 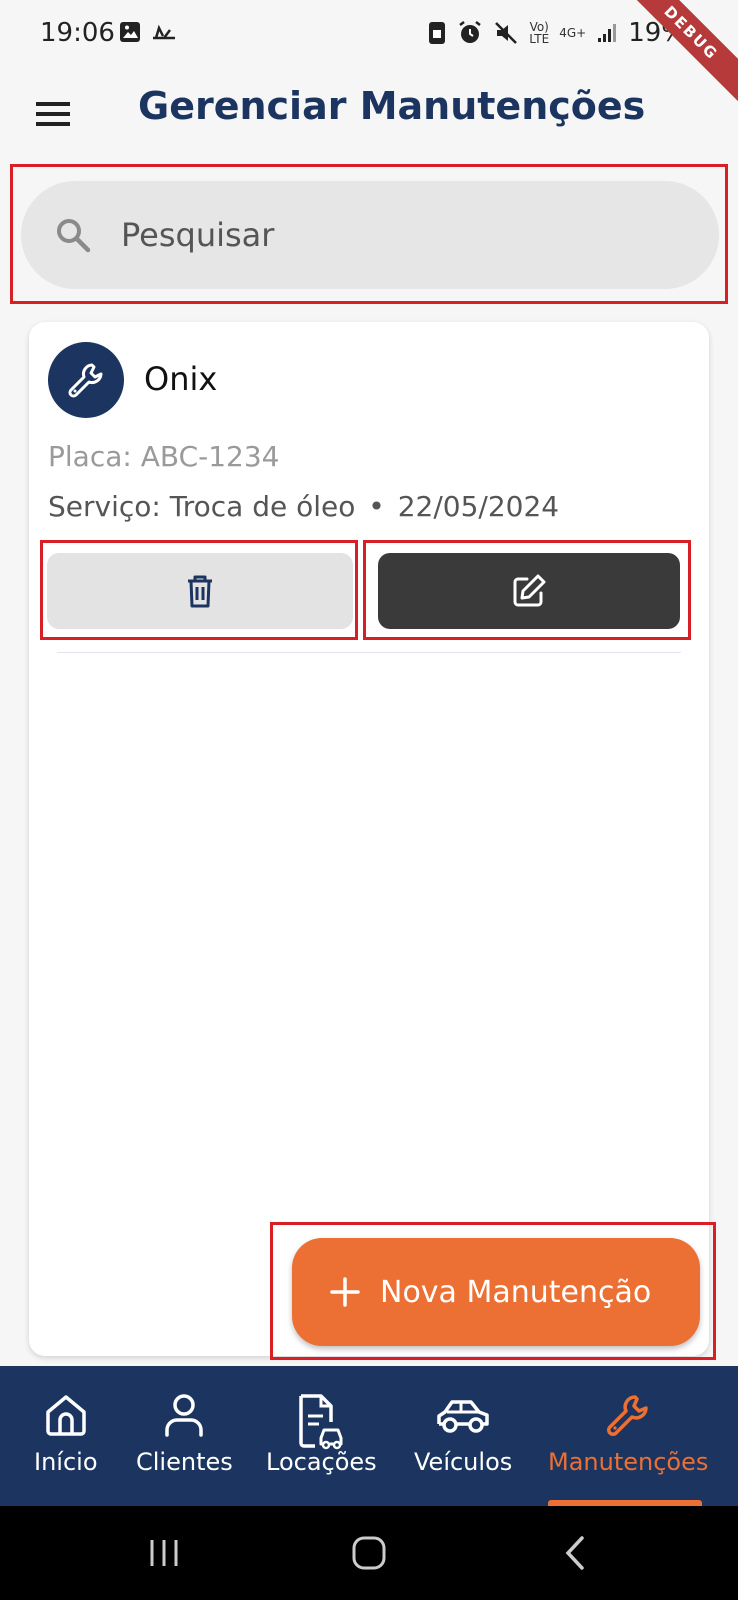 I want to click on avatar, so click(x=86, y=380).